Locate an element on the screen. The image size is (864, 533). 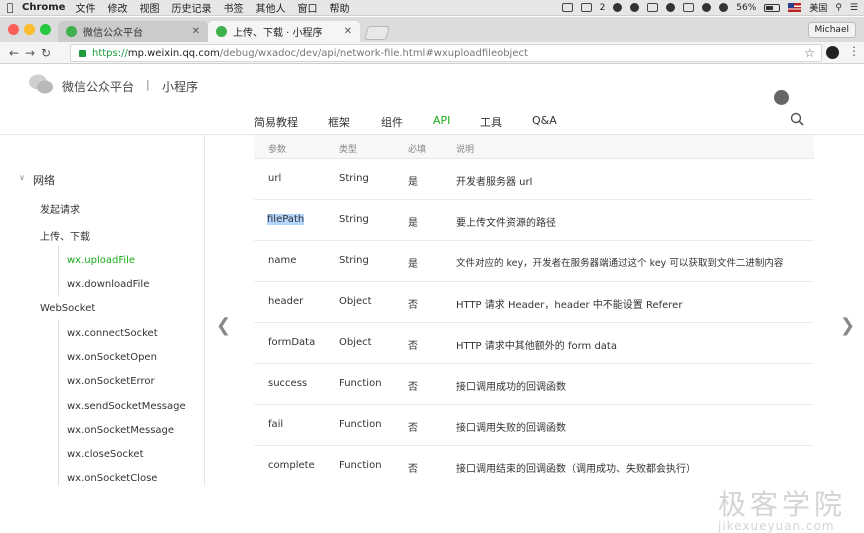
next-page-arrow-icon: ❯ is located at coordinates (847, 325).